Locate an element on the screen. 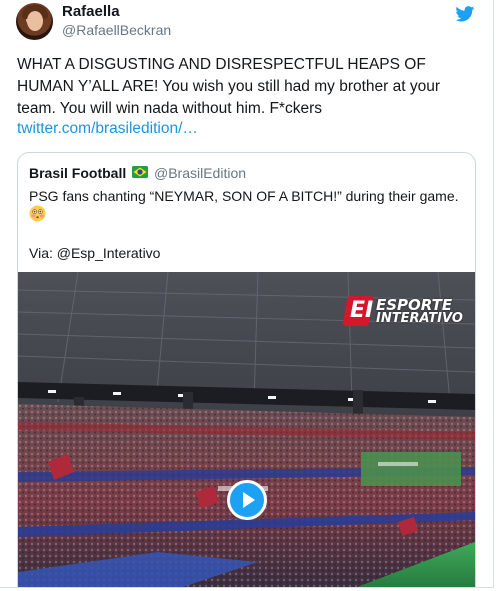 The width and height of the screenshot is (497, 591). quoted-author-name: Brasil Football is located at coordinates (77, 173).